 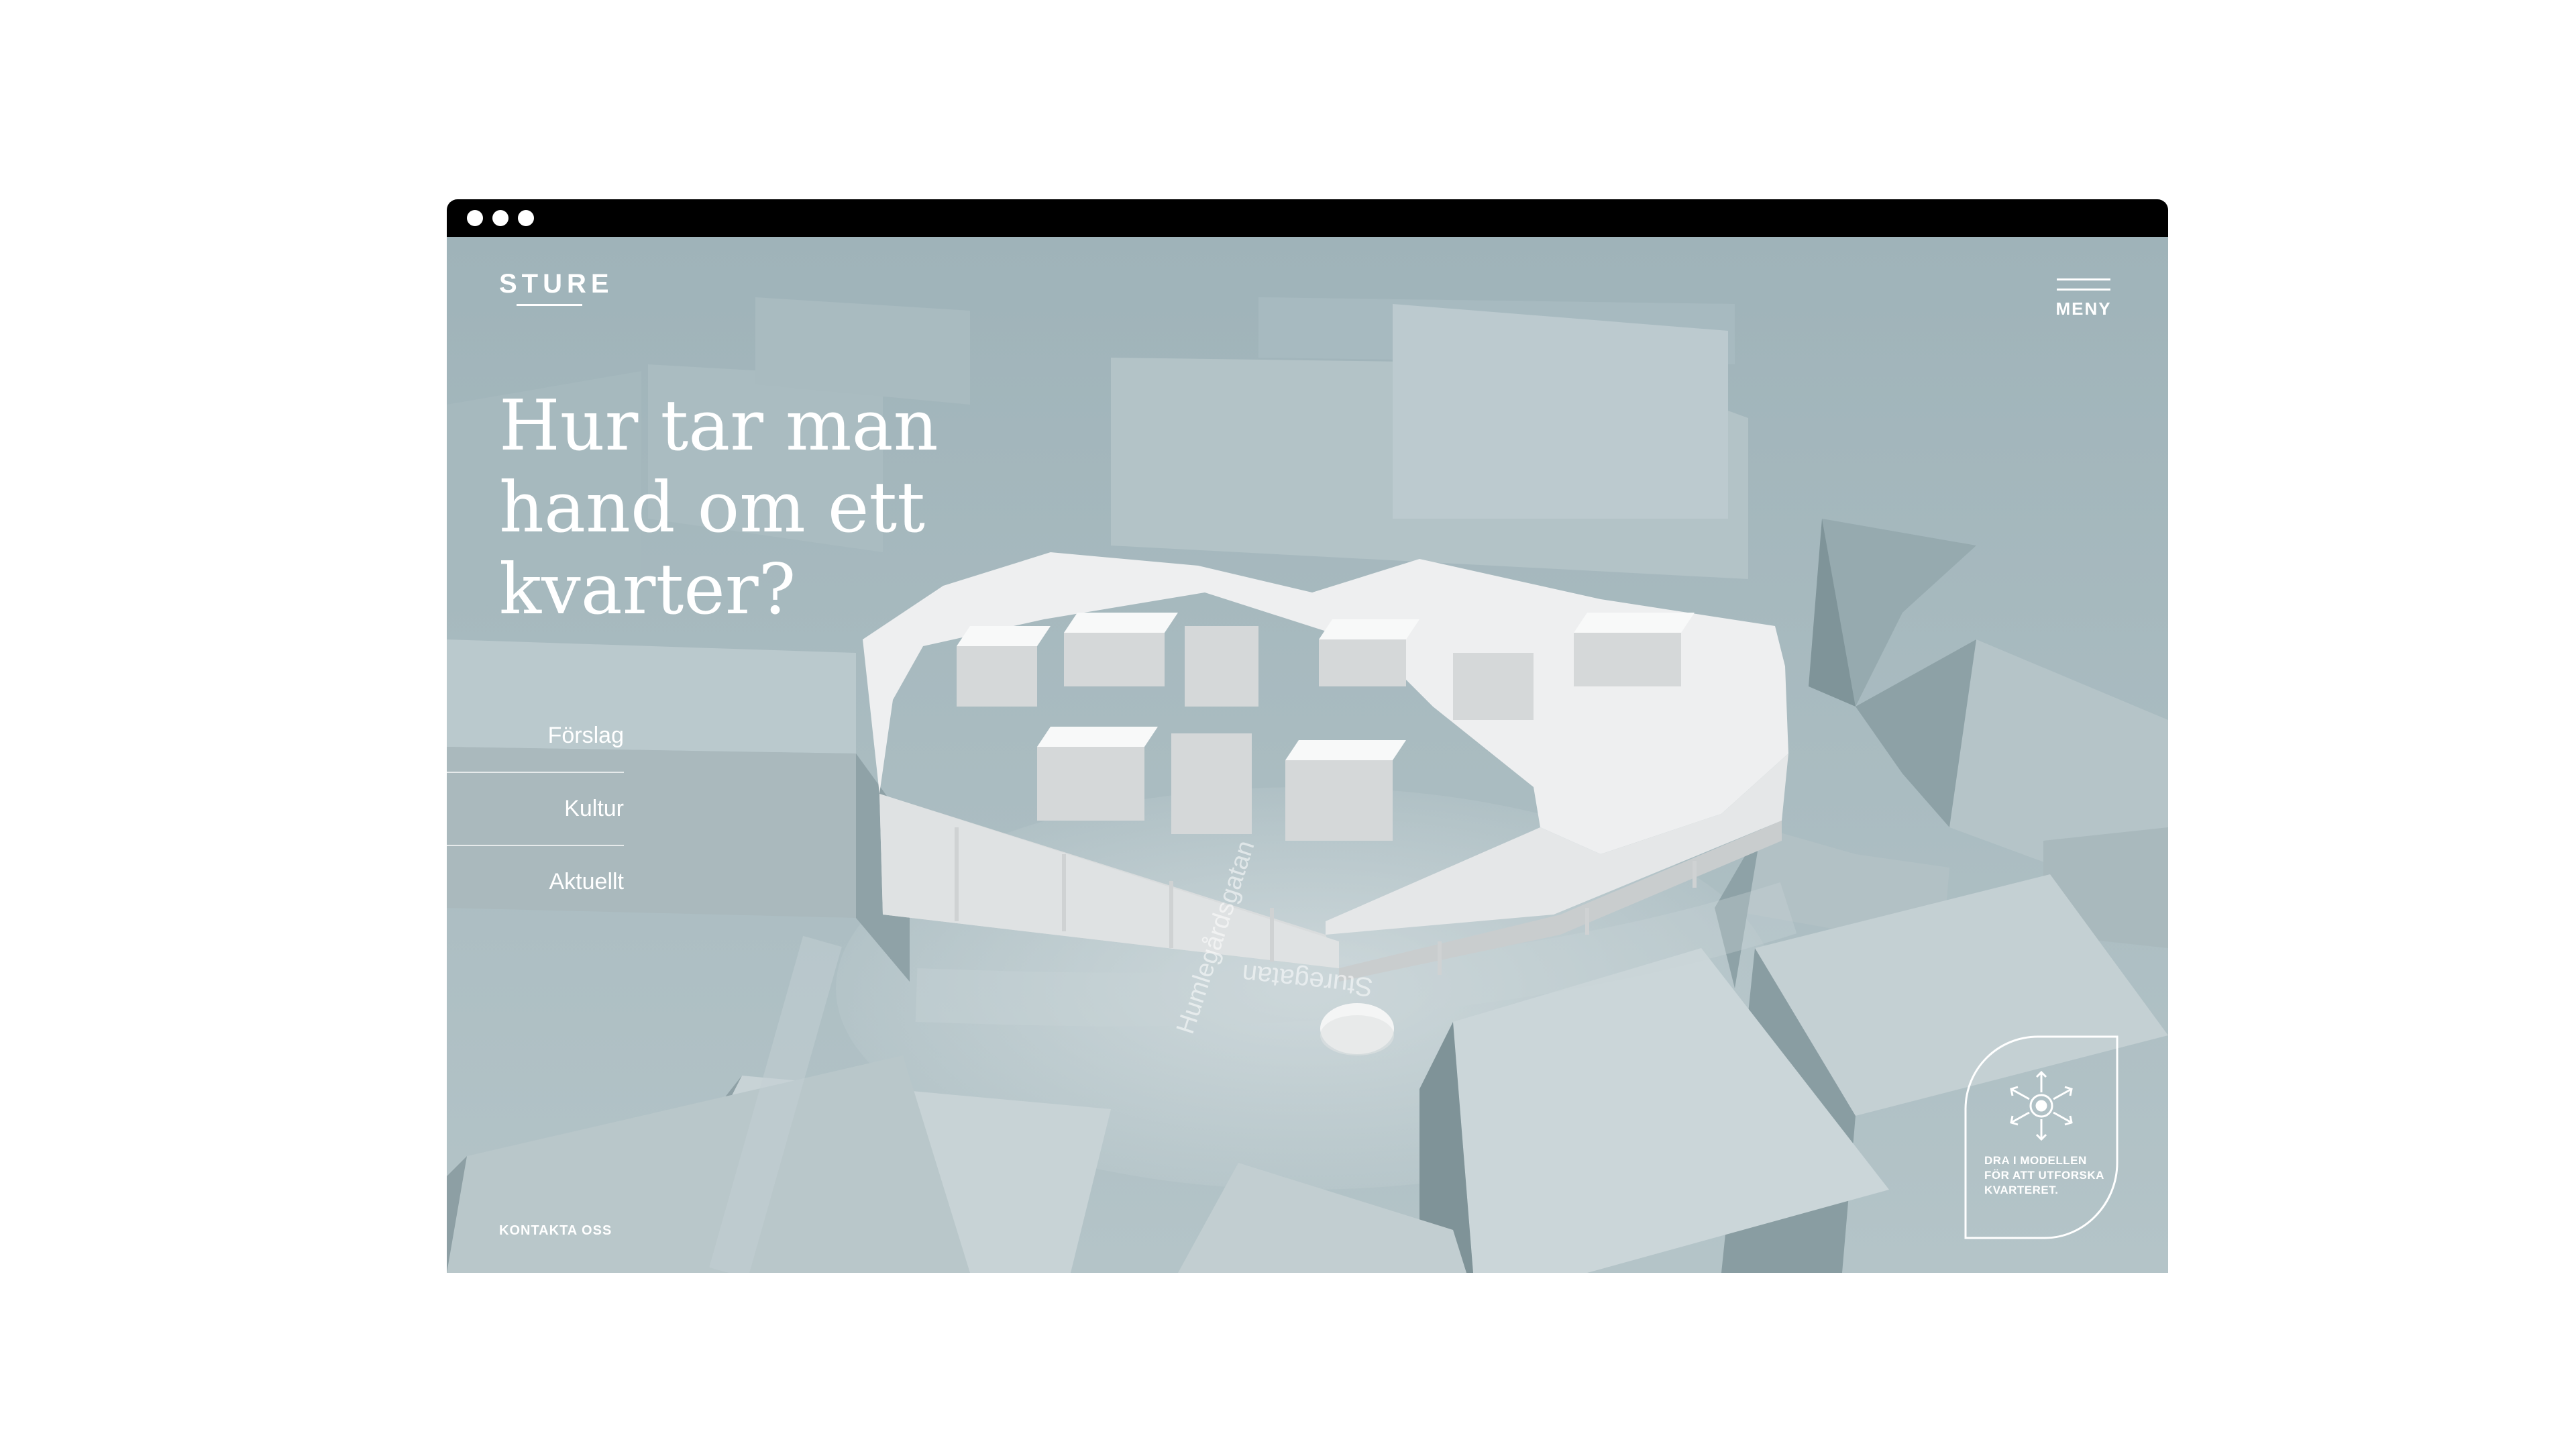 I want to click on section-nav: Förslag Kultur Aktuellt, so click(x=535, y=809).